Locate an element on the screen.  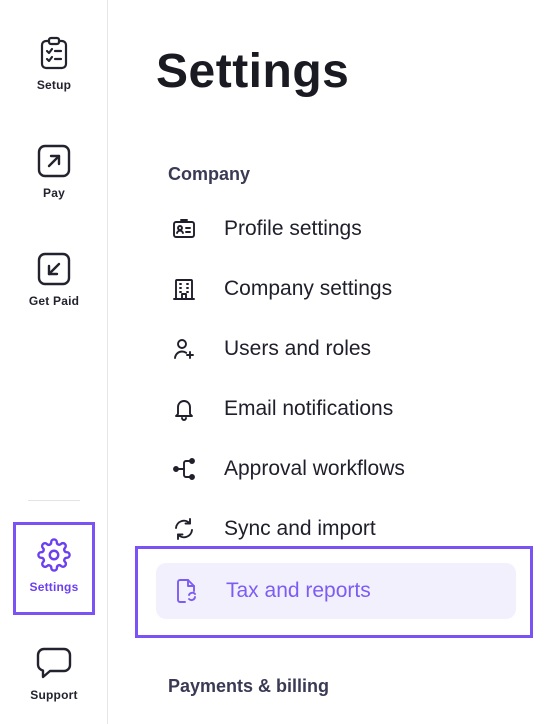
menu-item-profile-settings: Profile settings is located at coordinates (265, 229).